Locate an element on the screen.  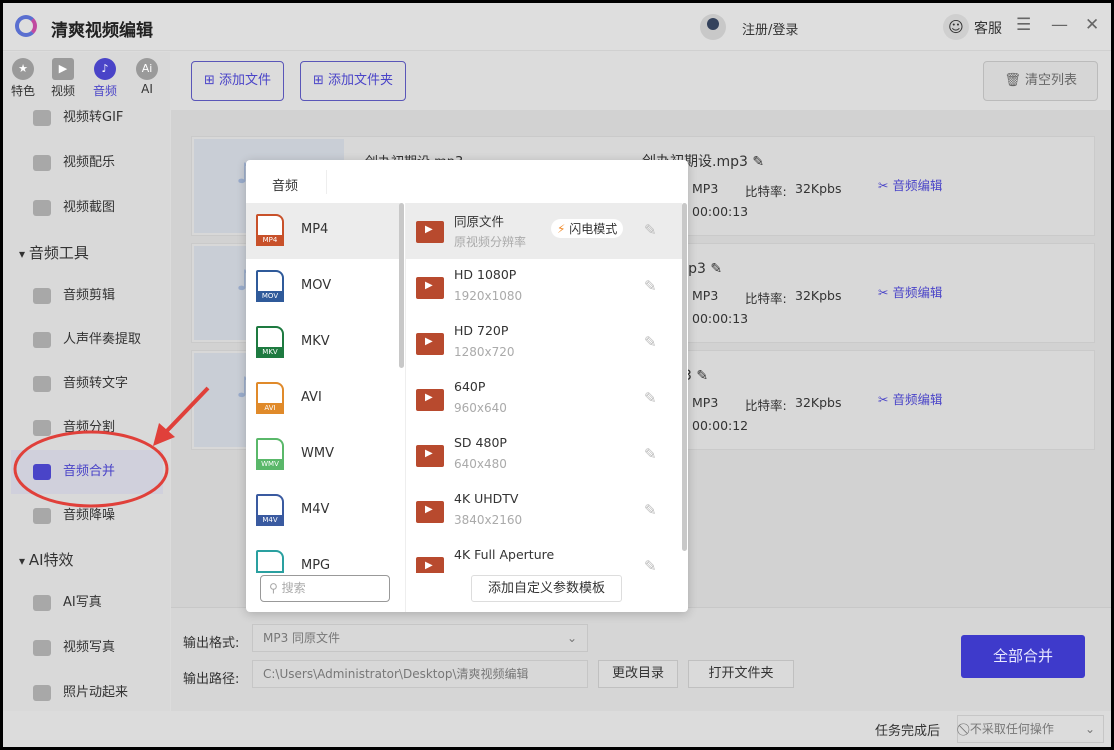
add-custom-template-button: 添加自定义参数模板 is located at coordinates (546, 588).